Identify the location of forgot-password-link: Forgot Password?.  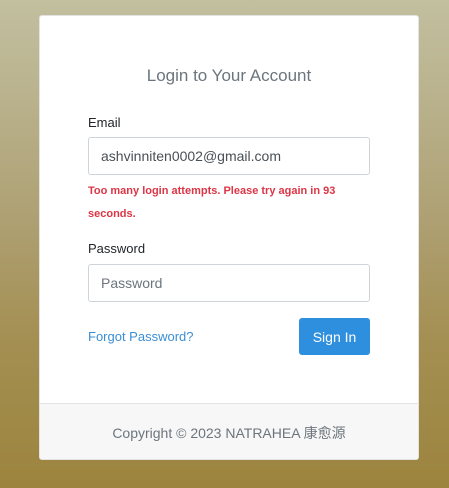
(141, 336).